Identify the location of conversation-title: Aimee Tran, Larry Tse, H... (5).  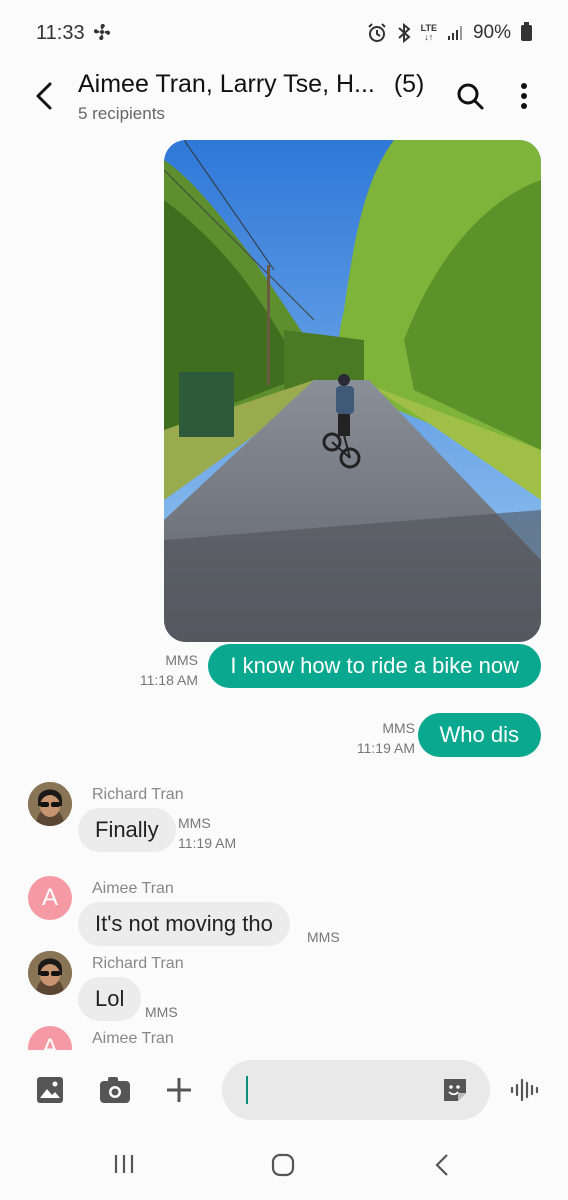
(251, 84).